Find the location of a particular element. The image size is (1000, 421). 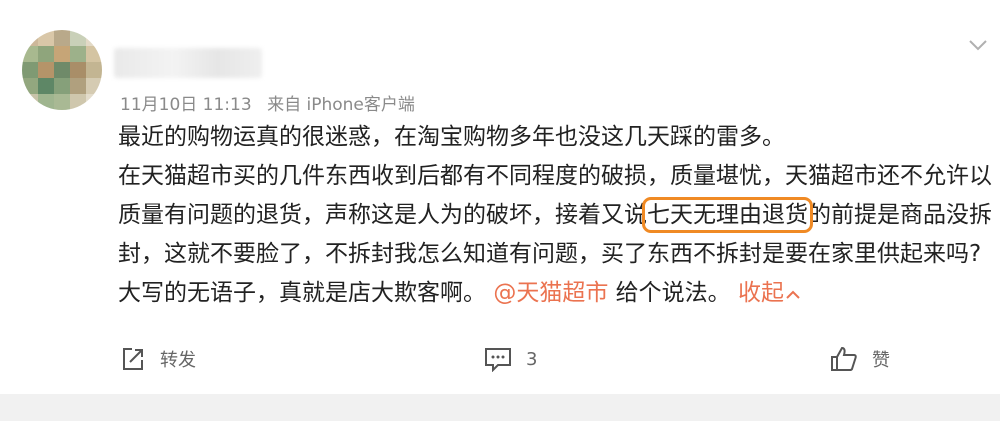

comment-button: 3 is located at coordinates (510, 359).